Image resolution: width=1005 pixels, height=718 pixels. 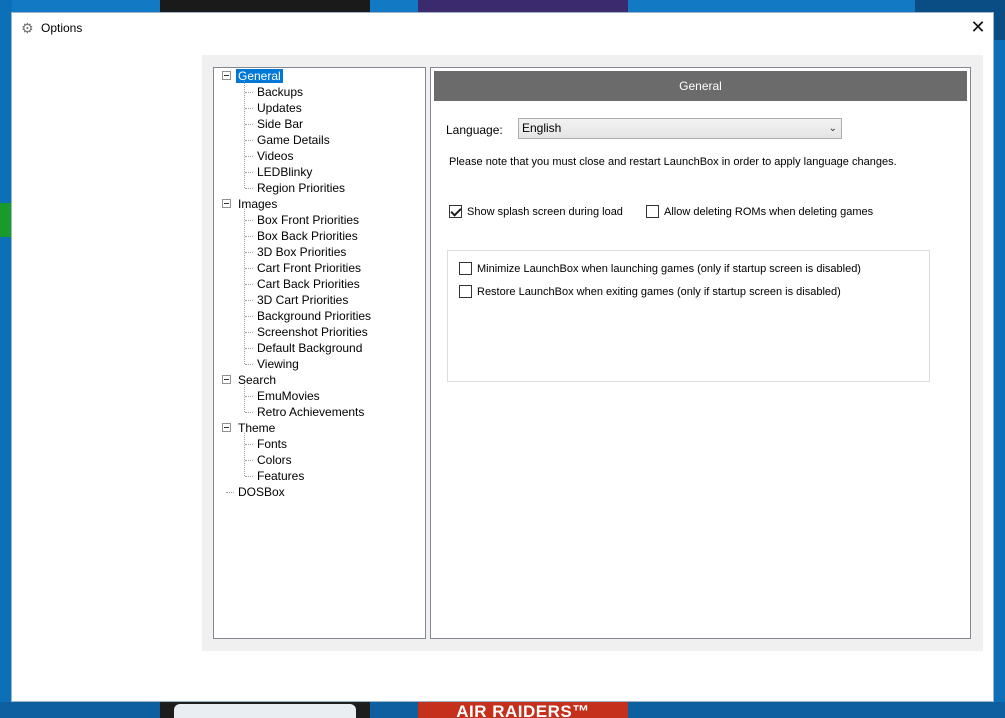 I want to click on tree-item-side-bar: Side Bar, so click(x=280, y=124).